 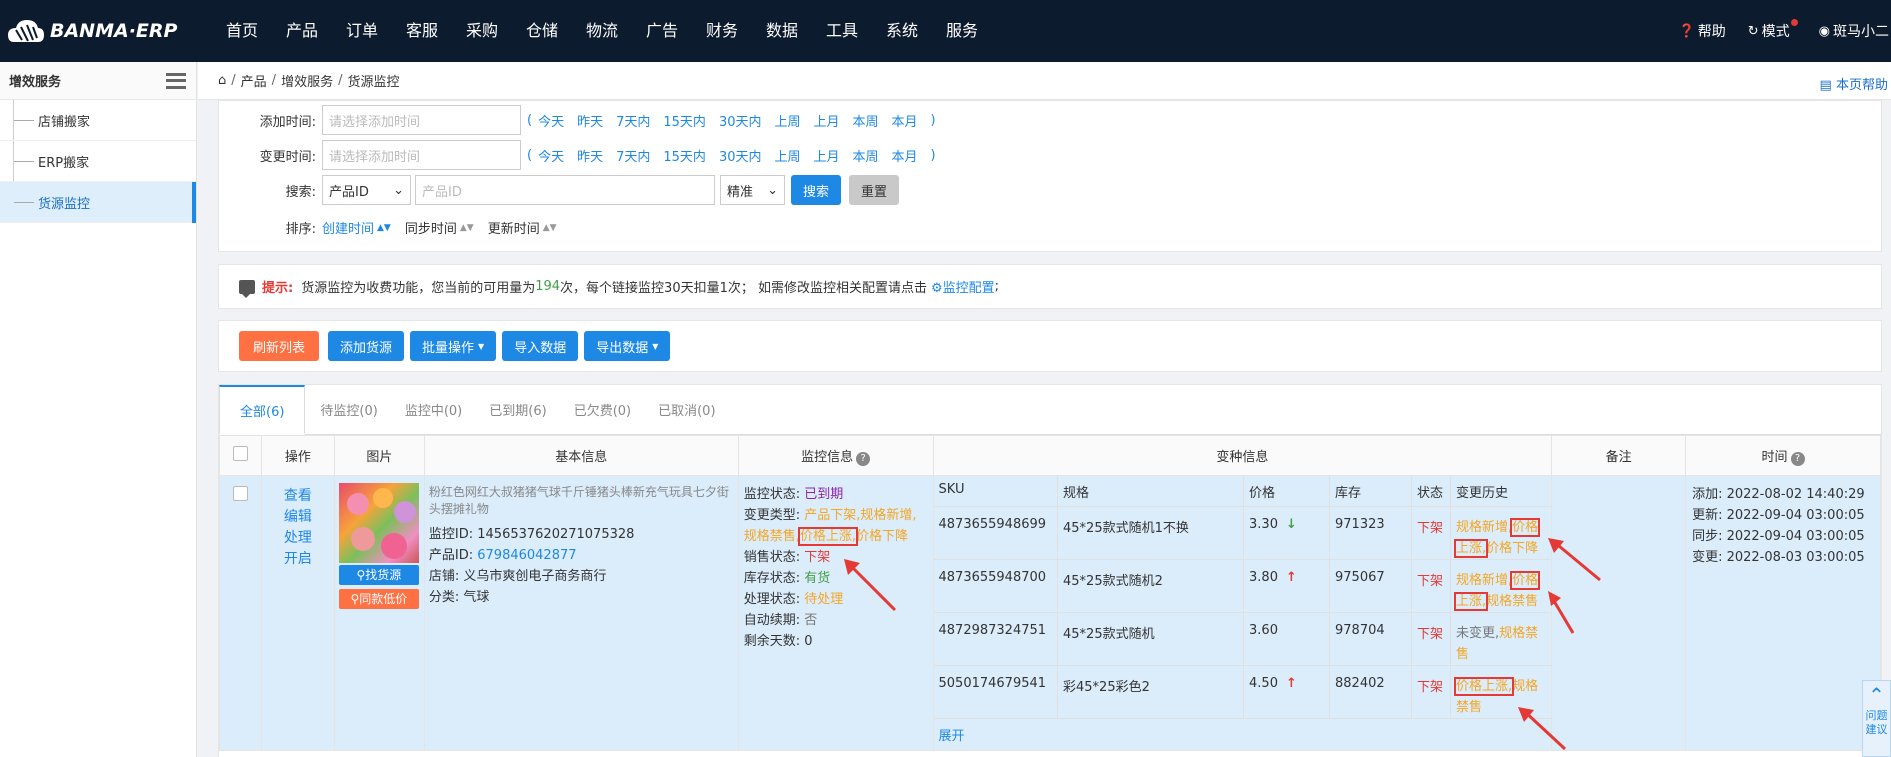 I want to click on product-image, so click(x=378, y=523).